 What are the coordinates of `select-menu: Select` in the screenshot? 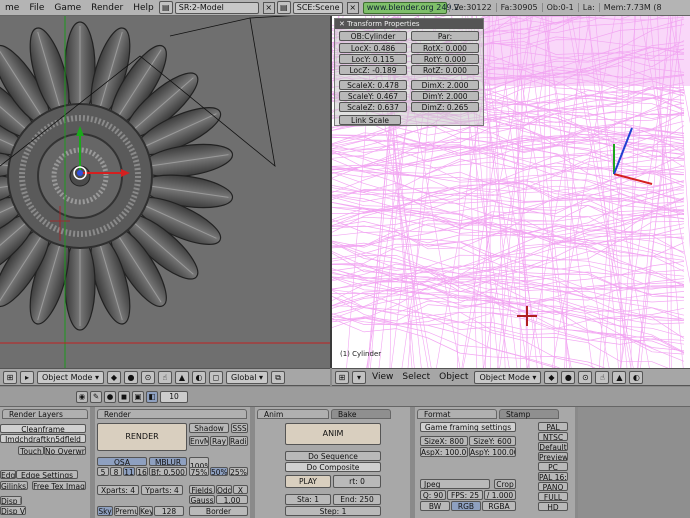 It's located at (416, 377).